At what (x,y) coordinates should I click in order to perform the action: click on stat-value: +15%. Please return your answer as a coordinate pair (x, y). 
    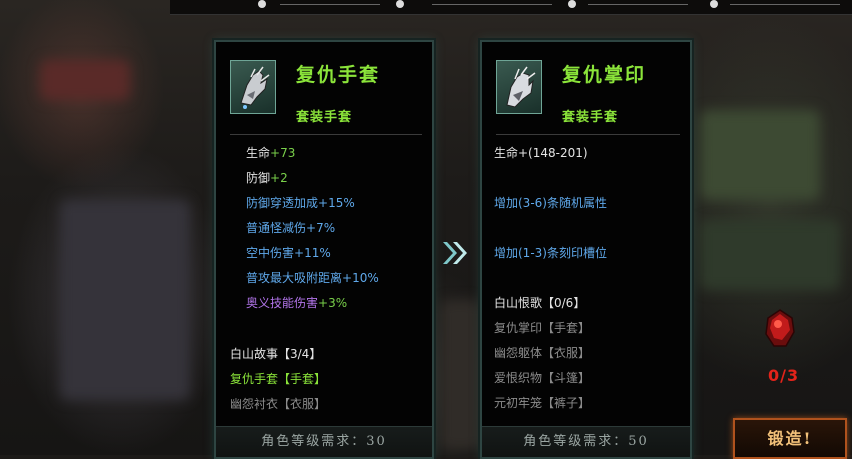
    Looking at the image, I should click on (336, 203).